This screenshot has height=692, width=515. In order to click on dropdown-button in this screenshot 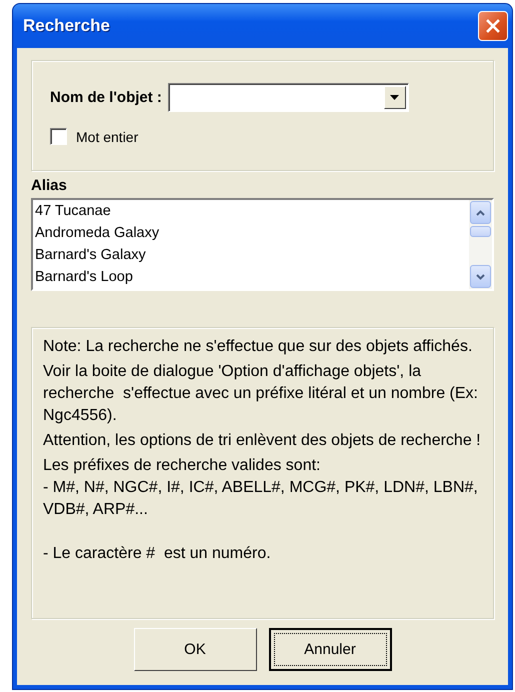, I will do `click(395, 97)`.